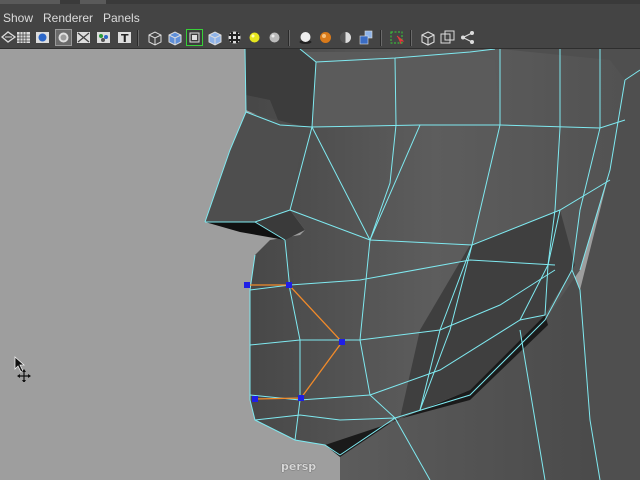 The height and width of the screenshot is (480, 640). Describe the element at coordinates (467, 37) in the screenshot. I see `share-icon` at that location.